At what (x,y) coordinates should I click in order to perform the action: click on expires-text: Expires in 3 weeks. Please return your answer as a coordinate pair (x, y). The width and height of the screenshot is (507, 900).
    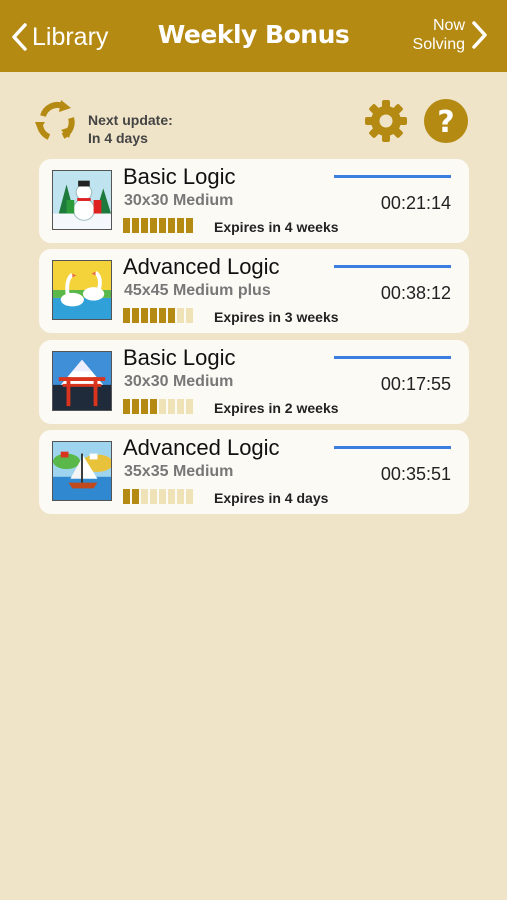
    Looking at the image, I should click on (276, 317).